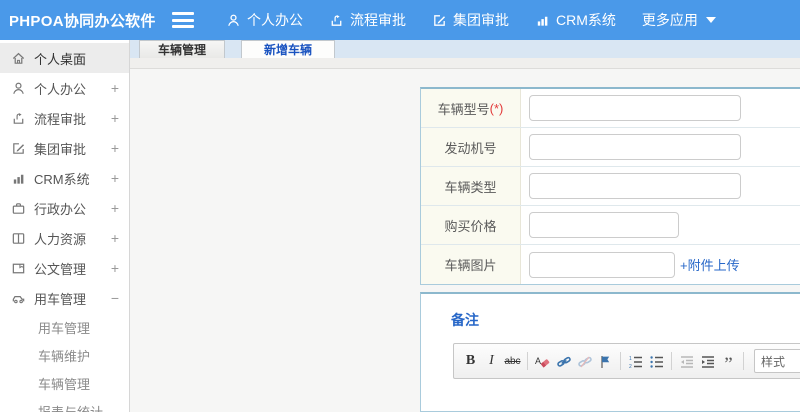 This screenshot has width=800, height=412. Describe the element at coordinates (275, 20) in the screenshot. I see `nav-label: 个人办公` at that location.